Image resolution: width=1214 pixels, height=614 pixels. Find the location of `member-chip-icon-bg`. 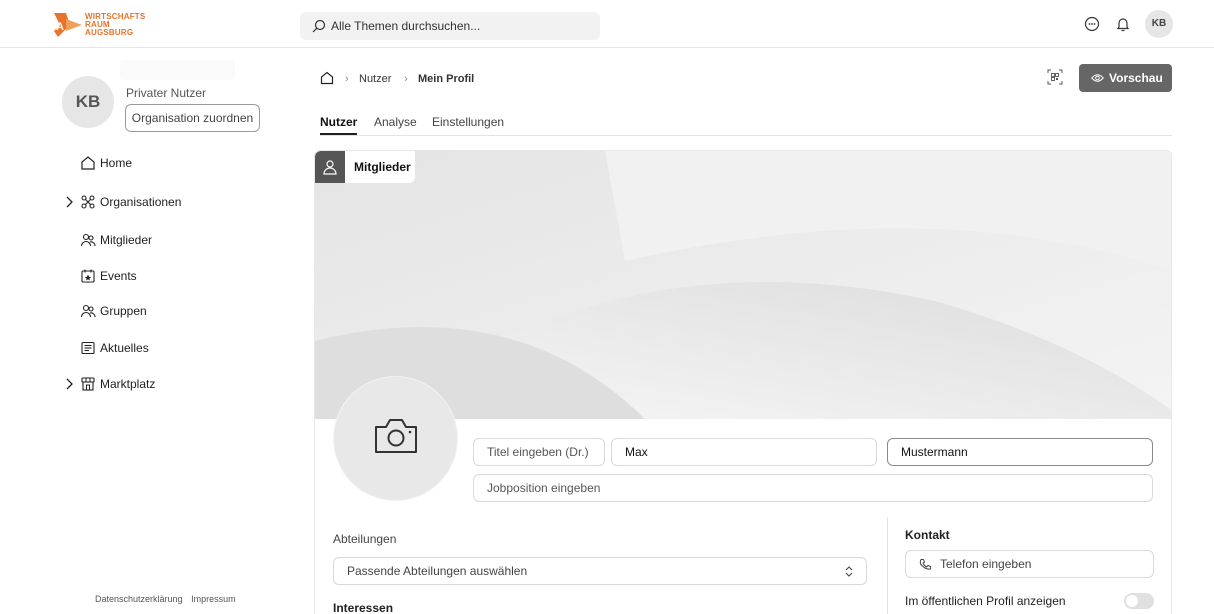

member-chip-icon-bg is located at coordinates (330, 167).